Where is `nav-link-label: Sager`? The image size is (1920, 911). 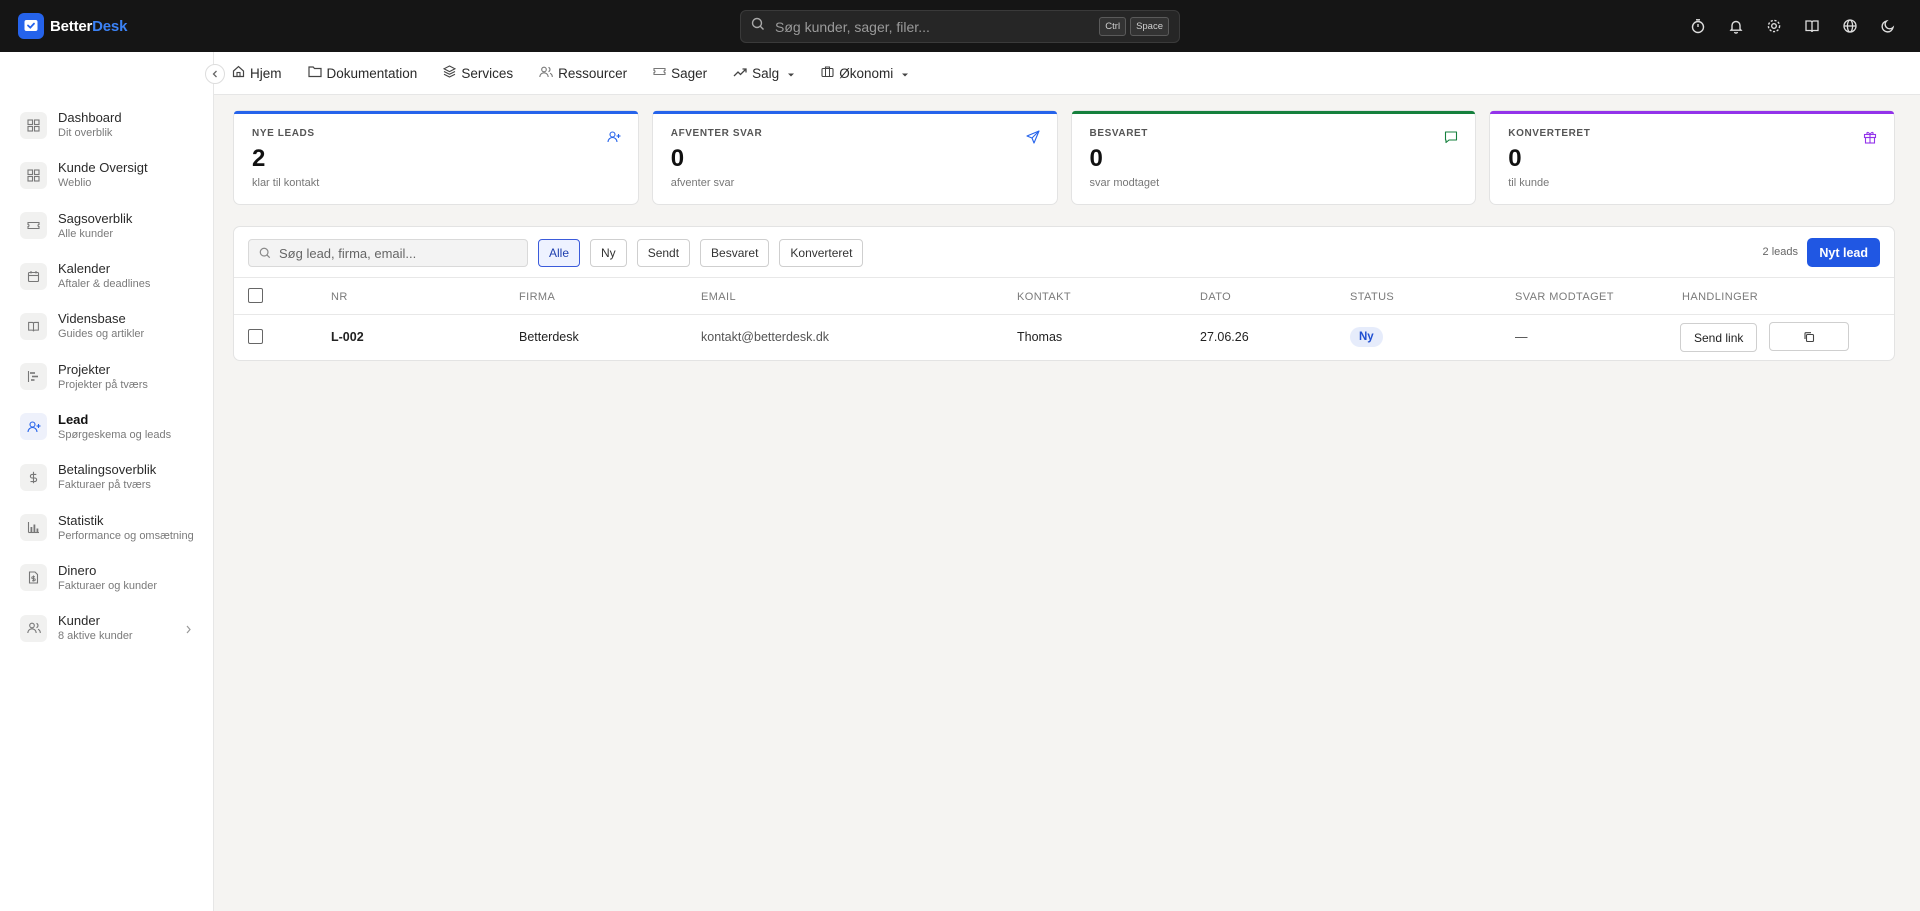 nav-link-label: Sager is located at coordinates (689, 73).